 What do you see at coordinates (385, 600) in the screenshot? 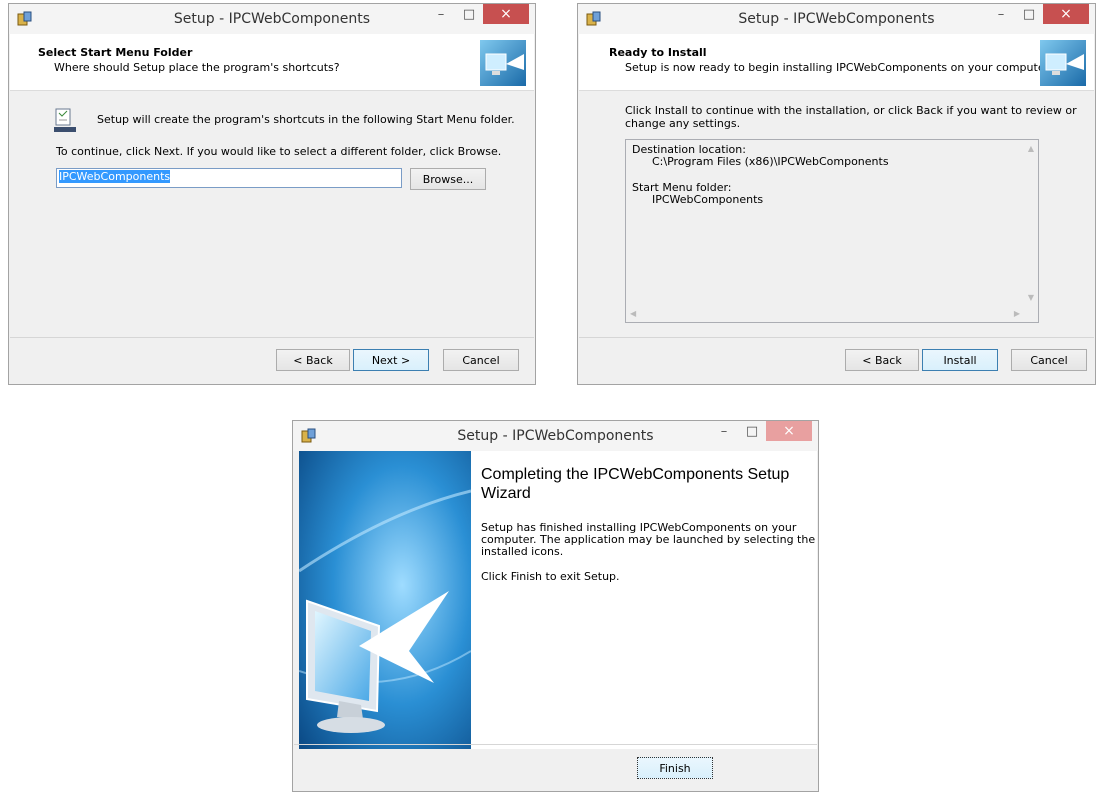
I see `wizard-banner-image` at bounding box center [385, 600].